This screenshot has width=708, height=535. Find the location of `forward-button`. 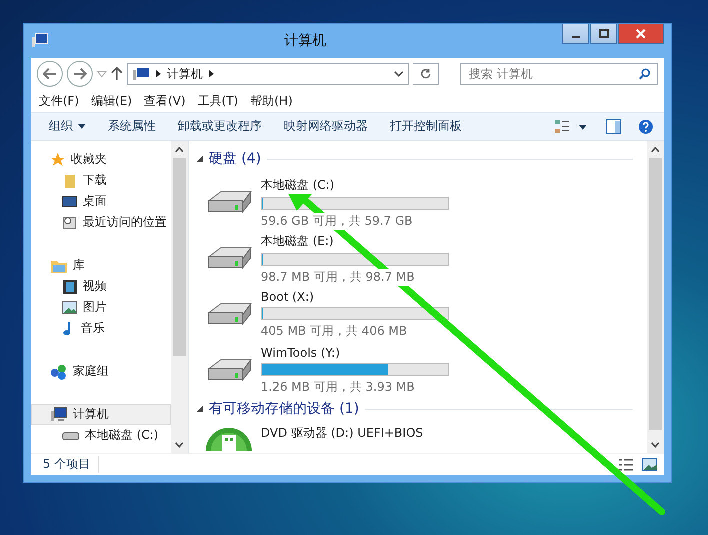

forward-button is located at coordinates (80, 74).